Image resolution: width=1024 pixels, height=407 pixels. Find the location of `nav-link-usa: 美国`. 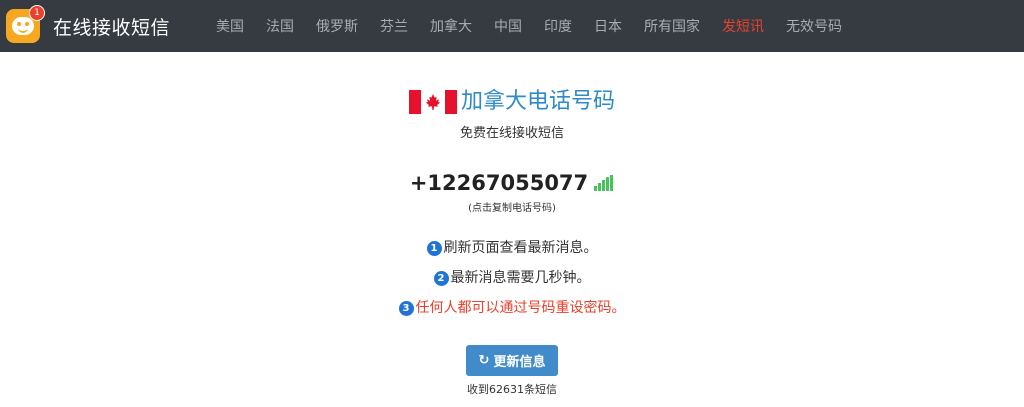

nav-link-usa: 美国 is located at coordinates (230, 26).